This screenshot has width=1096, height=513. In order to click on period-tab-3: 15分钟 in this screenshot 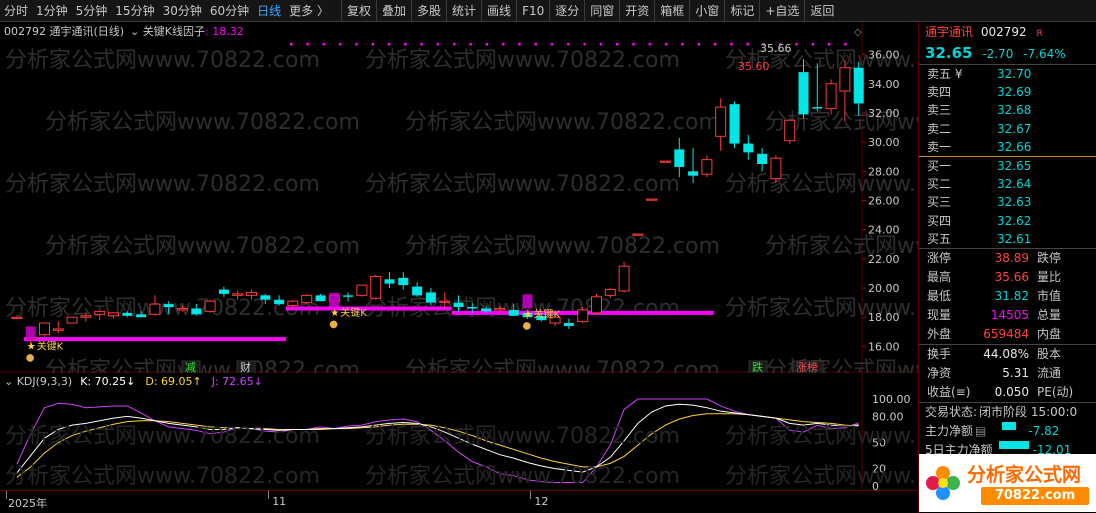, I will do `click(134, 11)`.